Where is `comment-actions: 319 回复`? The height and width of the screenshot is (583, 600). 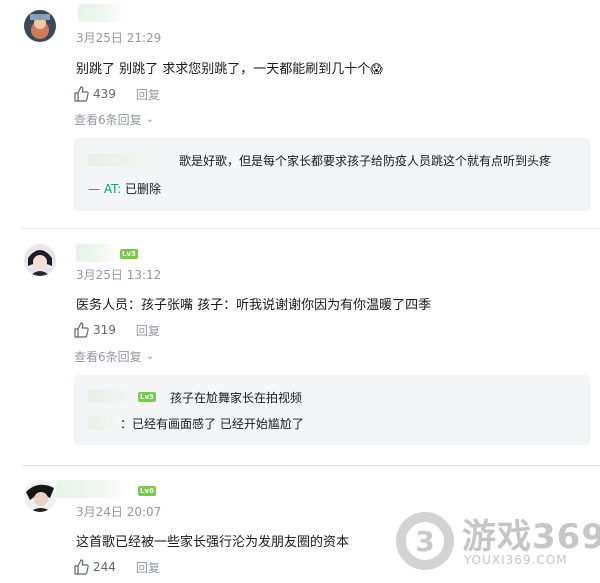
comment-actions: 319 回复 is located at coordinates (116, 330).